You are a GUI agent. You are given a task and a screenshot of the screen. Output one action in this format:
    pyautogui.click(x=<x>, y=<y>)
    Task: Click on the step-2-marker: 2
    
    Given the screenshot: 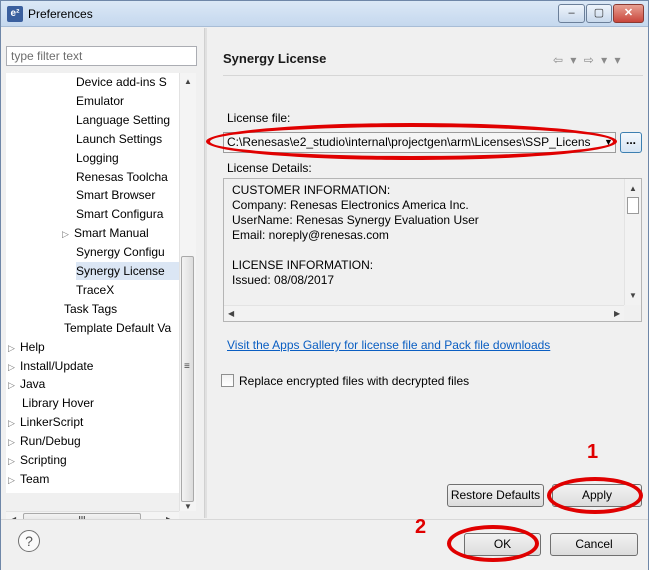 What is the action you would take?
    pyautogui.click(x=421, y=527)
    